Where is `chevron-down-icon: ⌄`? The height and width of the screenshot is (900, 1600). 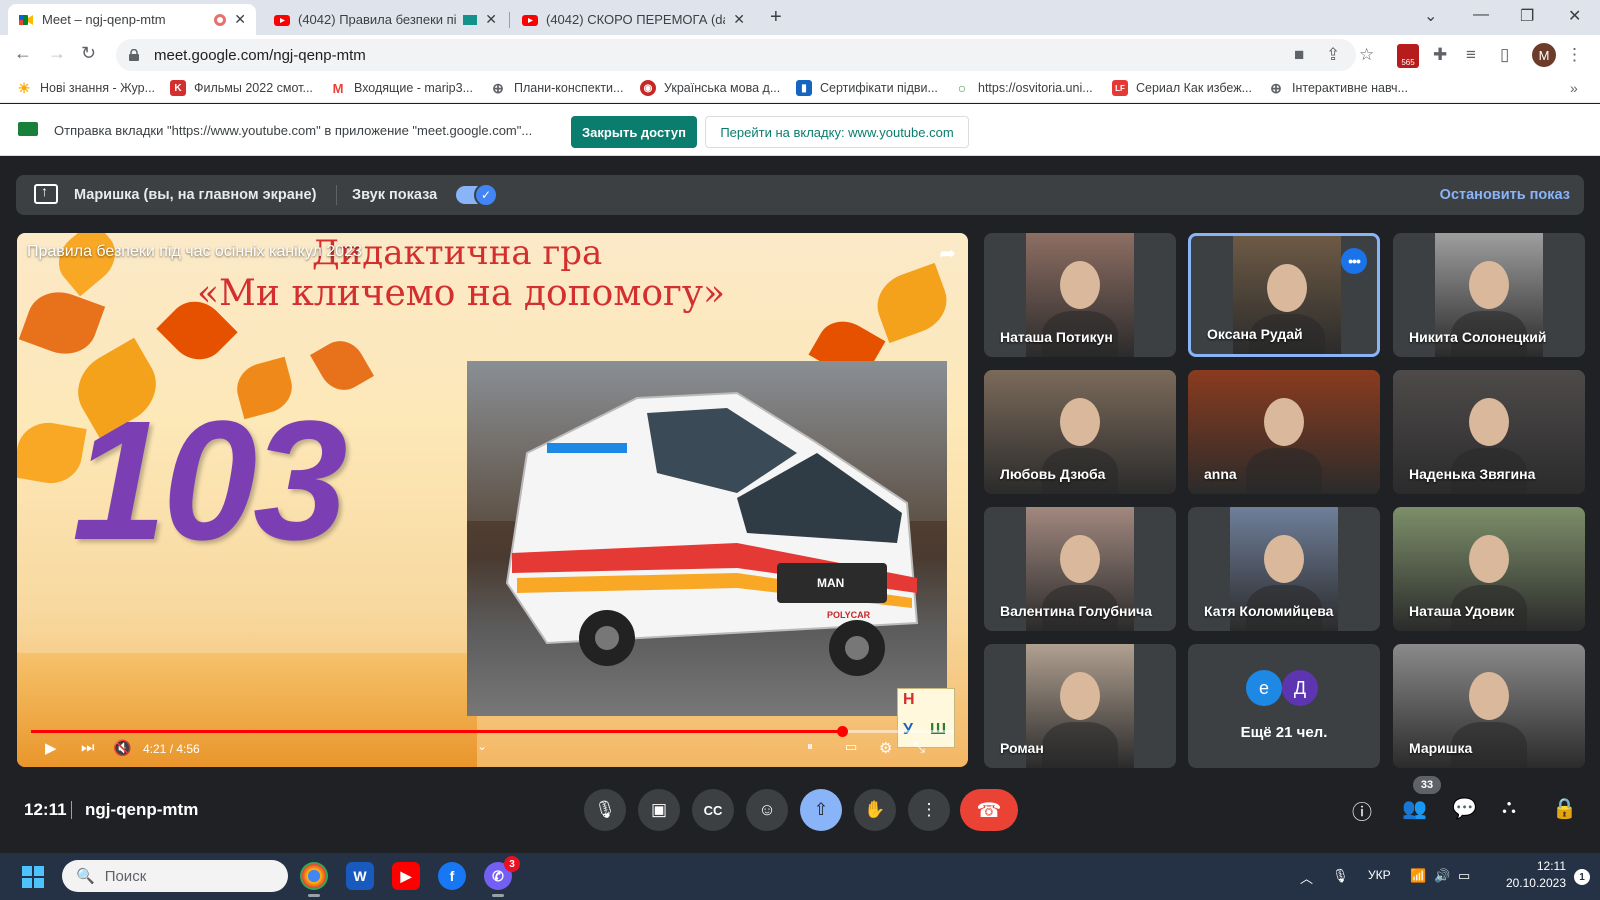 chevron-down-icon: ⌄ is located at coordinates (482, 746).